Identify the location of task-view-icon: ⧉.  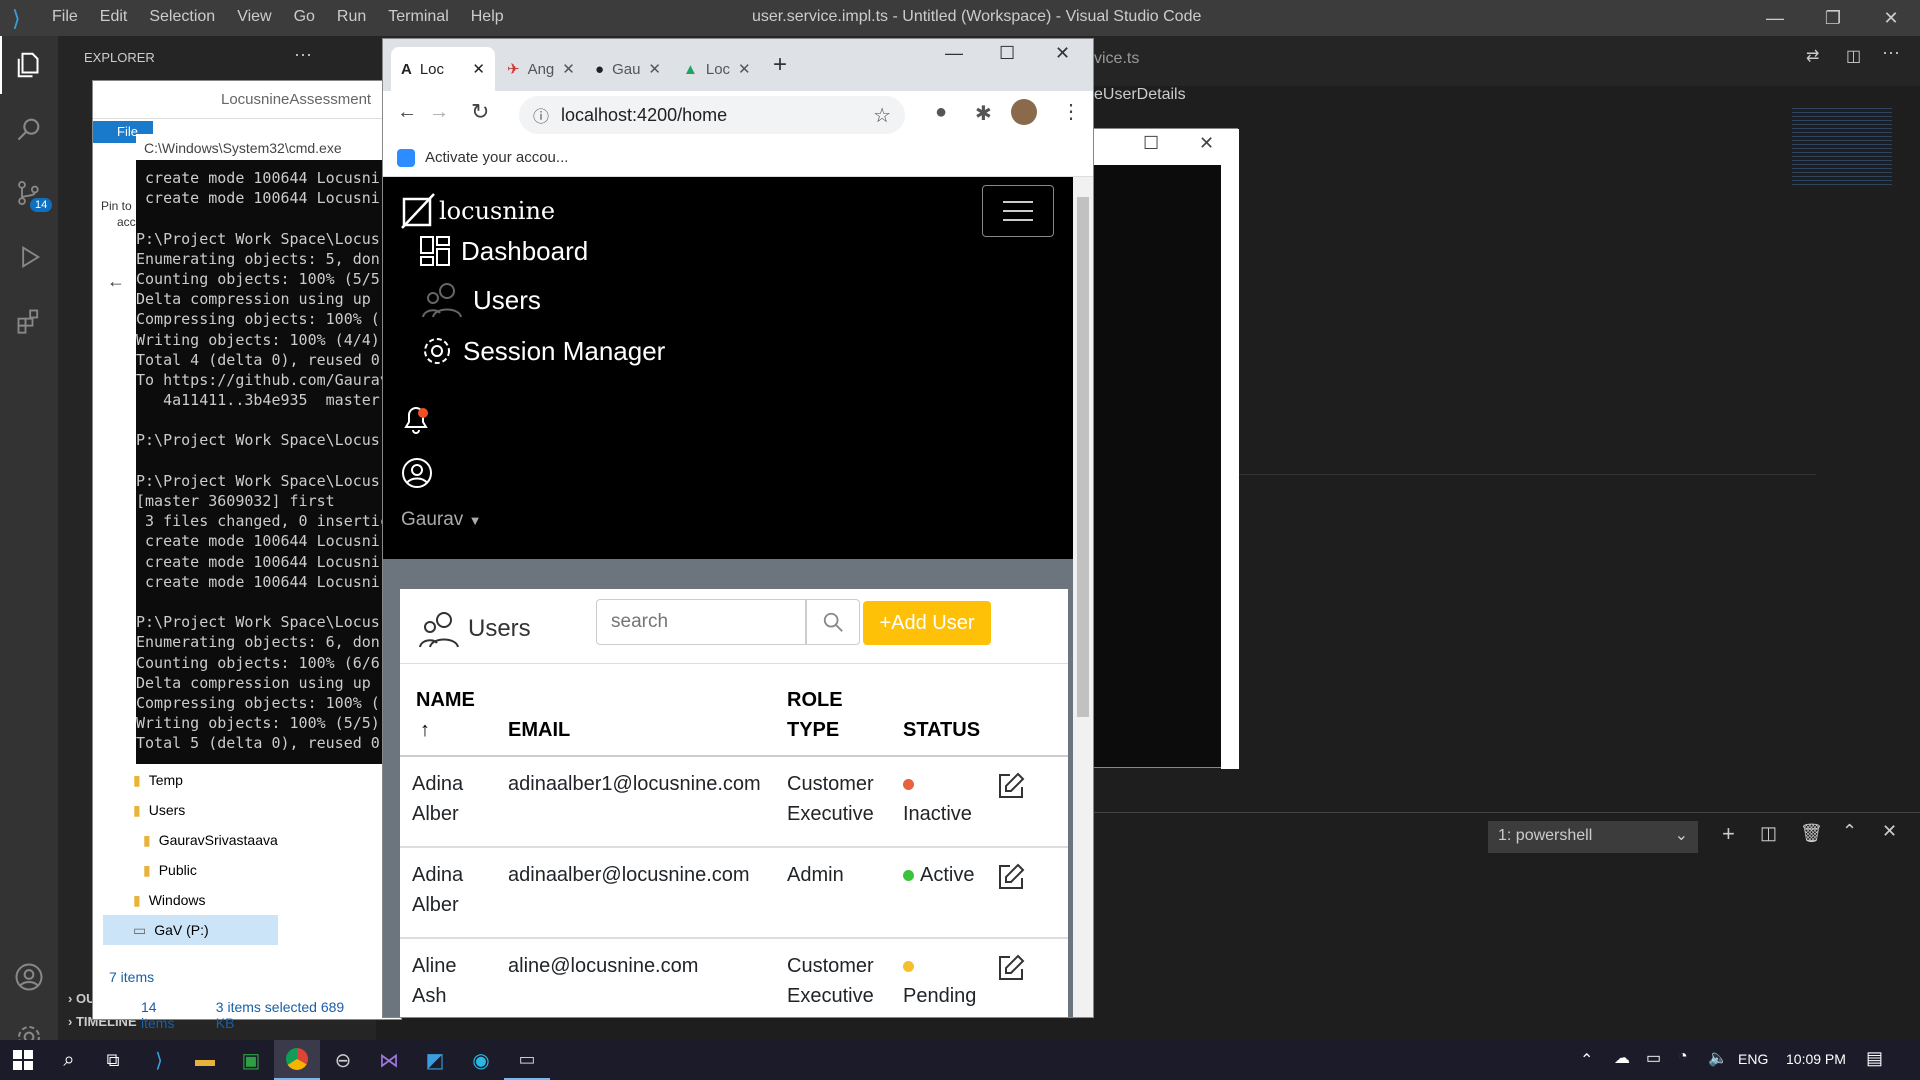
(113, 1060).